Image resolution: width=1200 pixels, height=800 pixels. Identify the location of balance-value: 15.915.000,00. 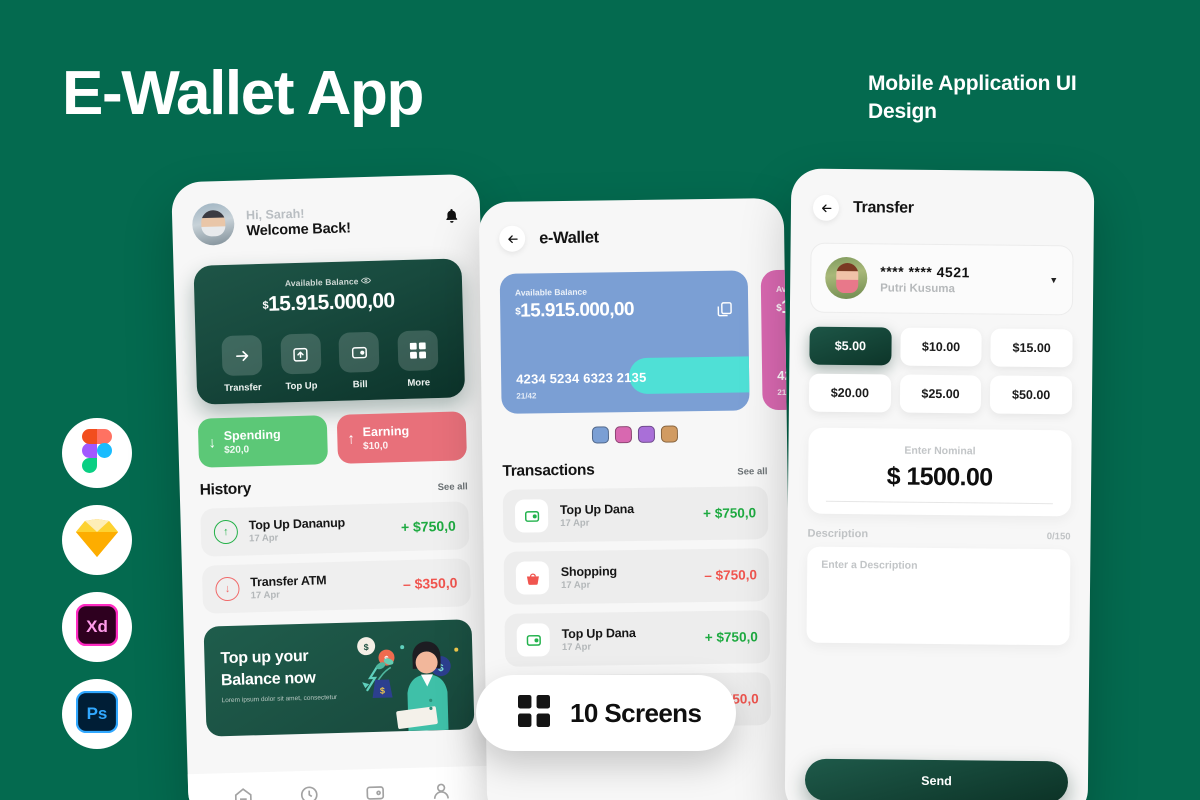
(331, 302).